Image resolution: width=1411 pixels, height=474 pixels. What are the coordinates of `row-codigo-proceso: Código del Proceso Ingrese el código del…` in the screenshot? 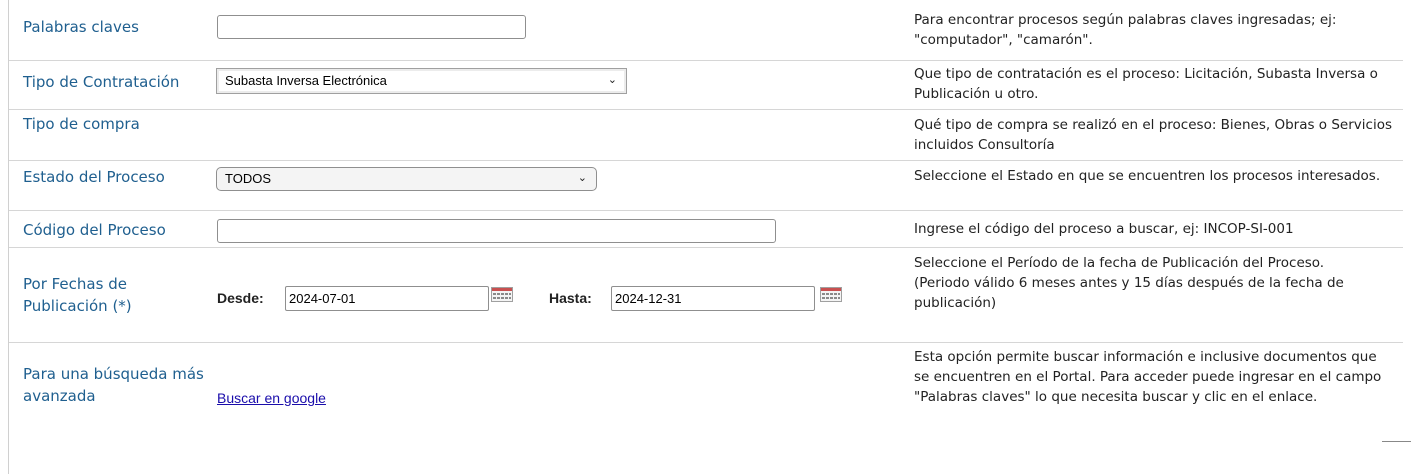 It's located at (706, 229).